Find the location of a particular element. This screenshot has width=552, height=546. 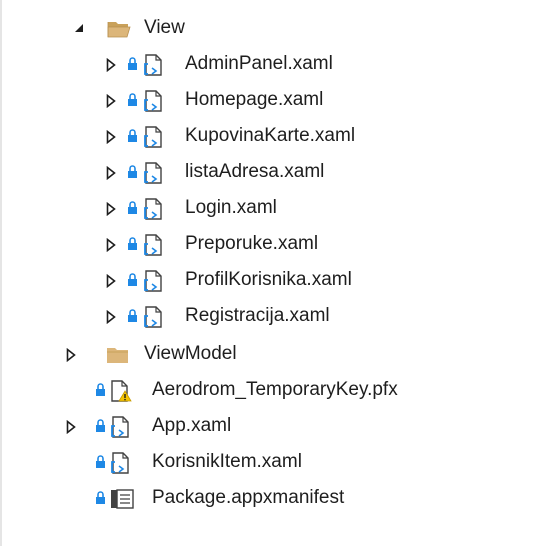

tree-item-label: Preporuke.xaml is located at coordinates (252, 243).